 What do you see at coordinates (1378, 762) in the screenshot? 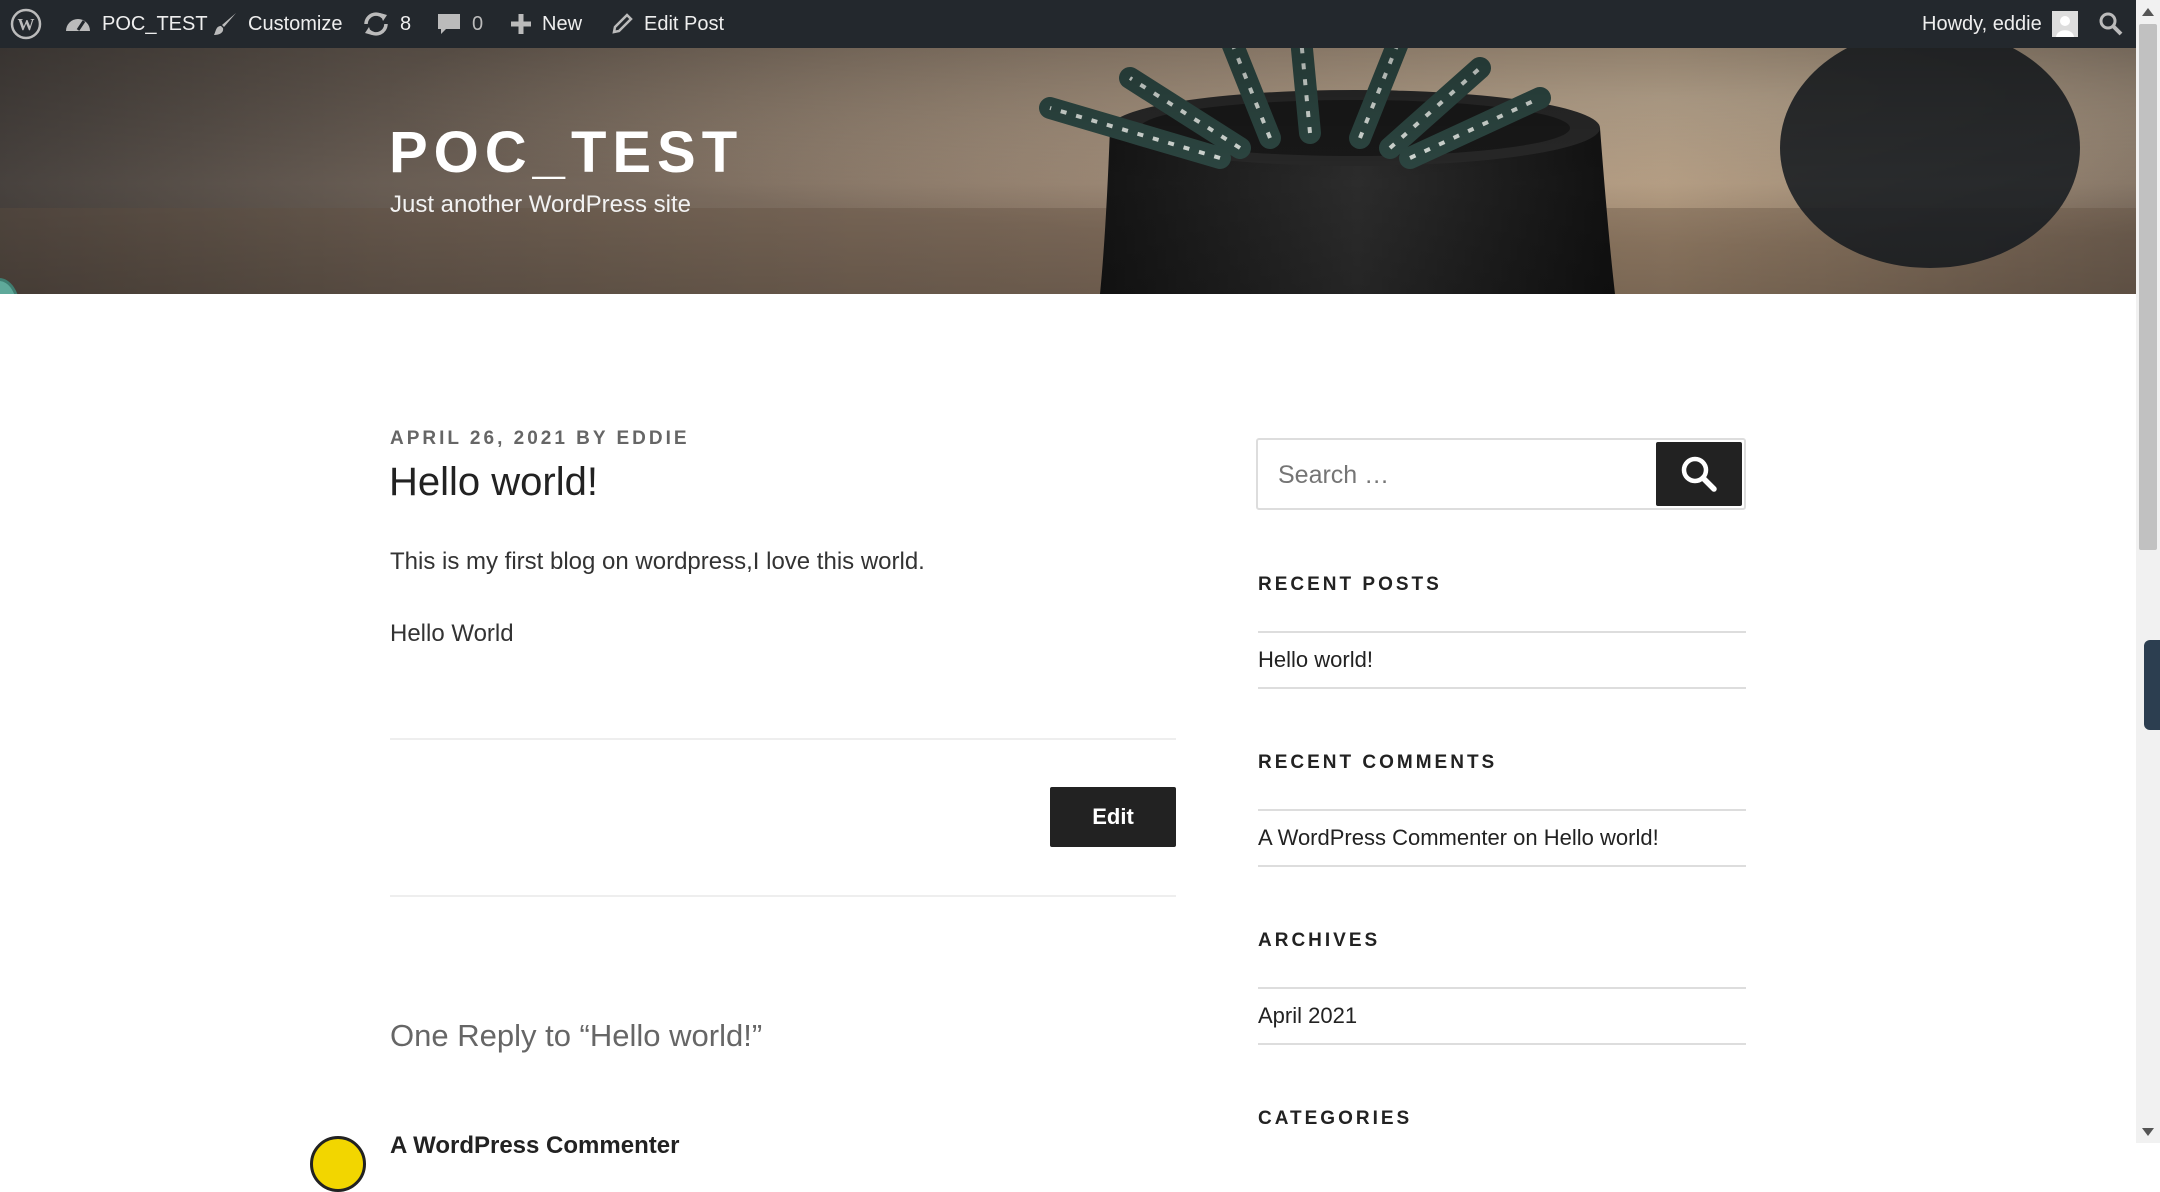
I see `widget-title-recent-comments: RECENT COMMENTS` at bounding box center [1378, 762].